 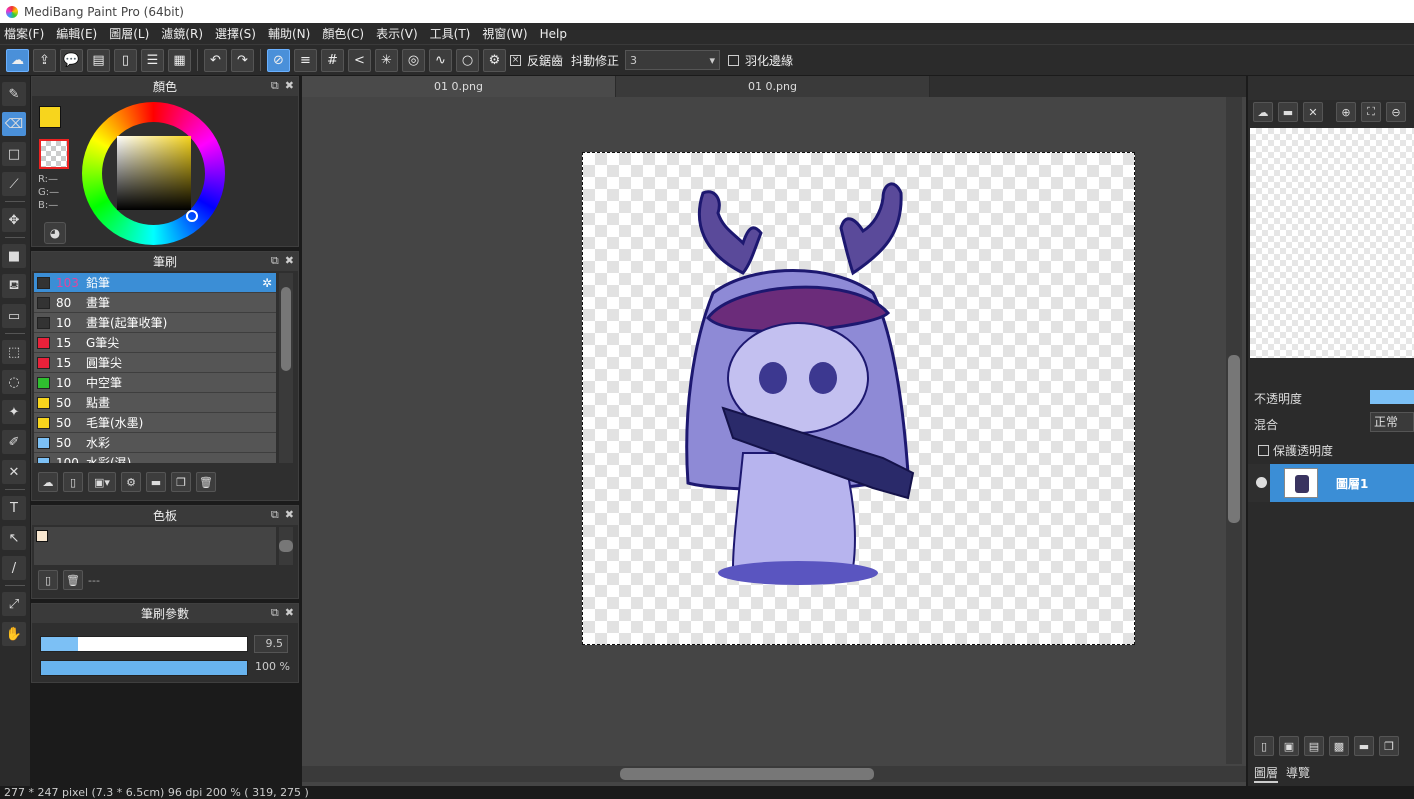 I want to click on transparent-layer-icon: ▩, so click(x=1339, y=746).